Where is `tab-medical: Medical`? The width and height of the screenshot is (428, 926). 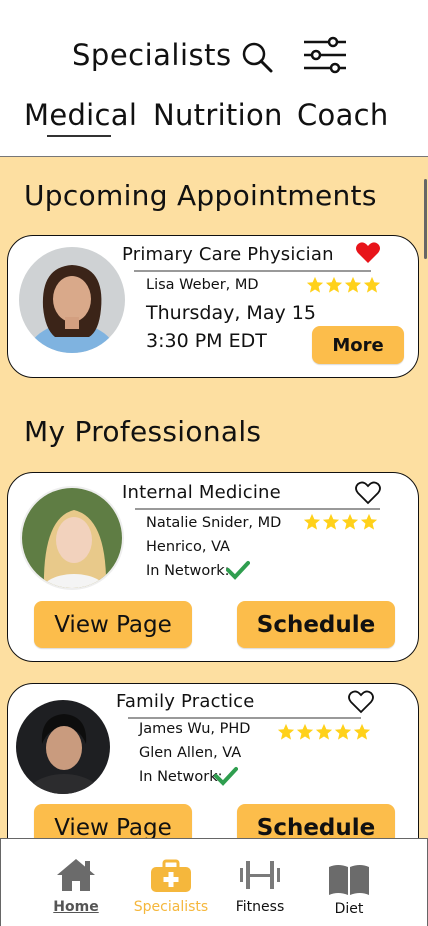
tab-medical: Medical is located at coordinates (80, 115).